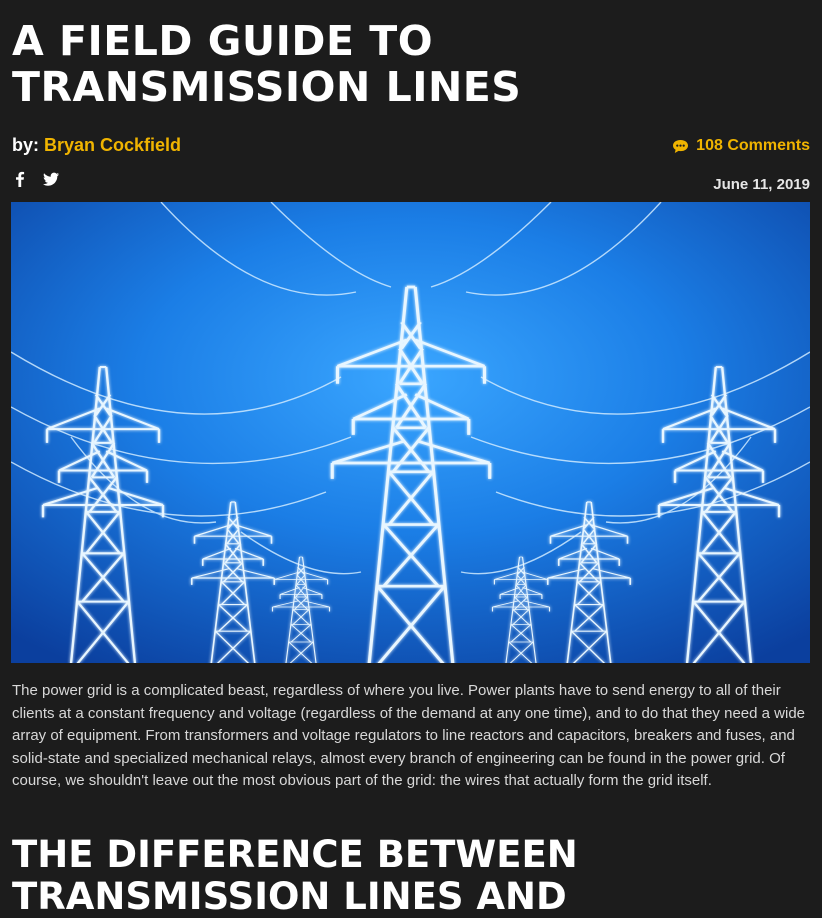  I want to click on section-heading-line-2: TRANSMISSION LINES AND, so click(289, 896).